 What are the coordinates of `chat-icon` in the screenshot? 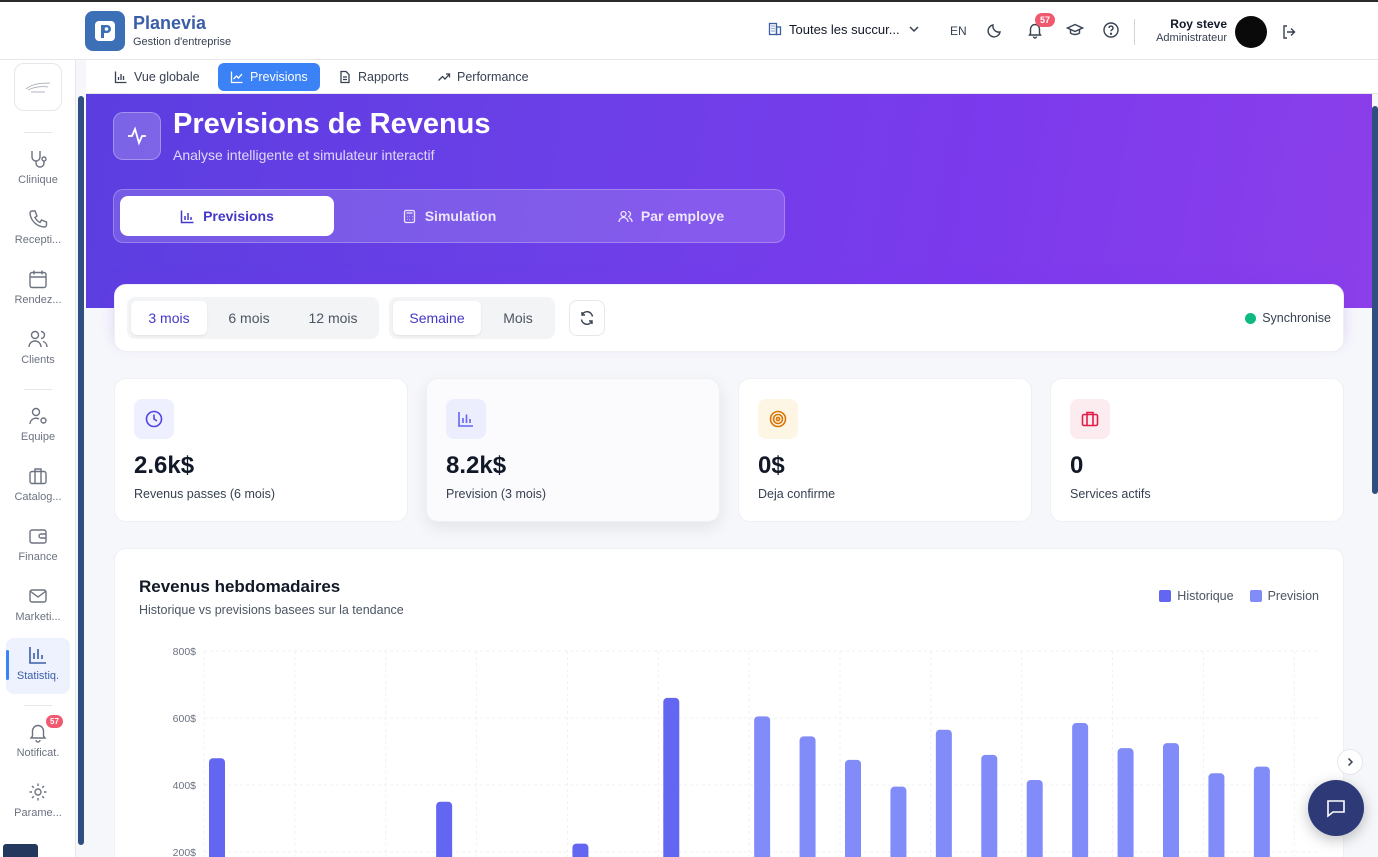 It's located at (1336, 809).